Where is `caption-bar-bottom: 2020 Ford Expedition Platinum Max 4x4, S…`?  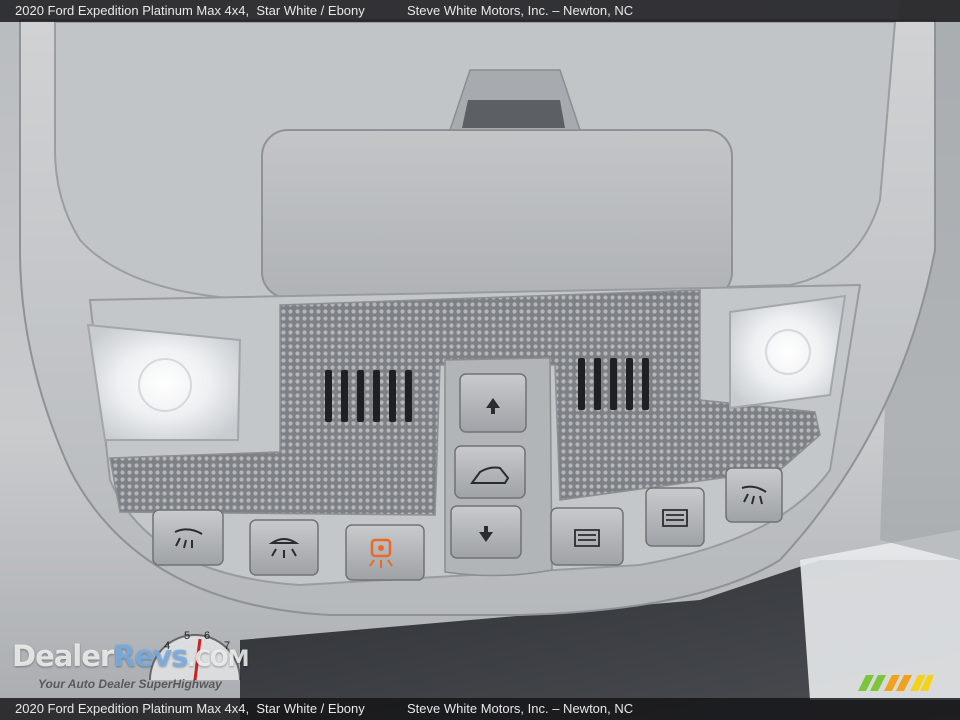 caption-bar-bottom: 2020 Ford Expedition Platinum Max 4x4, S… is located at coordinates (480, 709).